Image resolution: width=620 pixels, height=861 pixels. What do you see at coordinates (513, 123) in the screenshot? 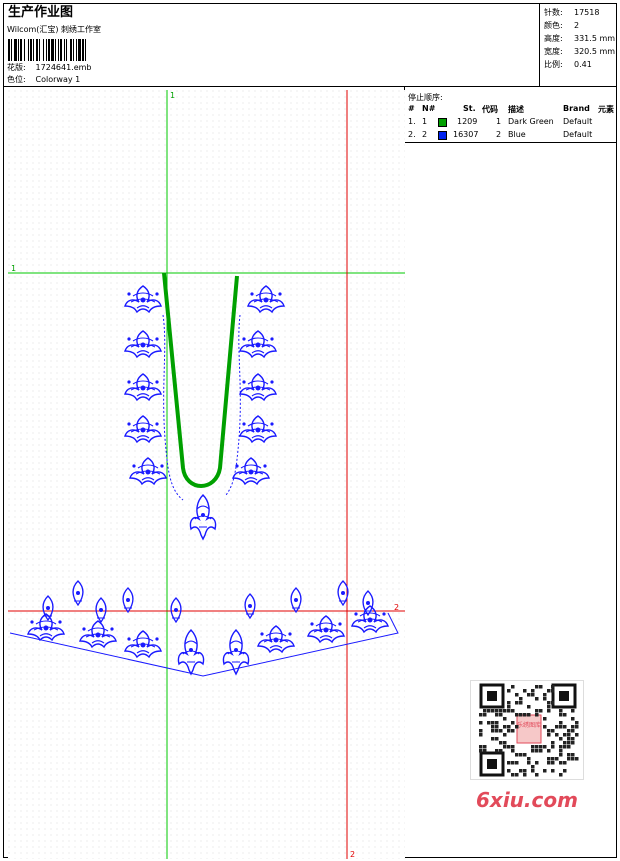
I see `stop-row: 1. 1 1209 1 Dark Green Default` at bounding box center [513, 123].